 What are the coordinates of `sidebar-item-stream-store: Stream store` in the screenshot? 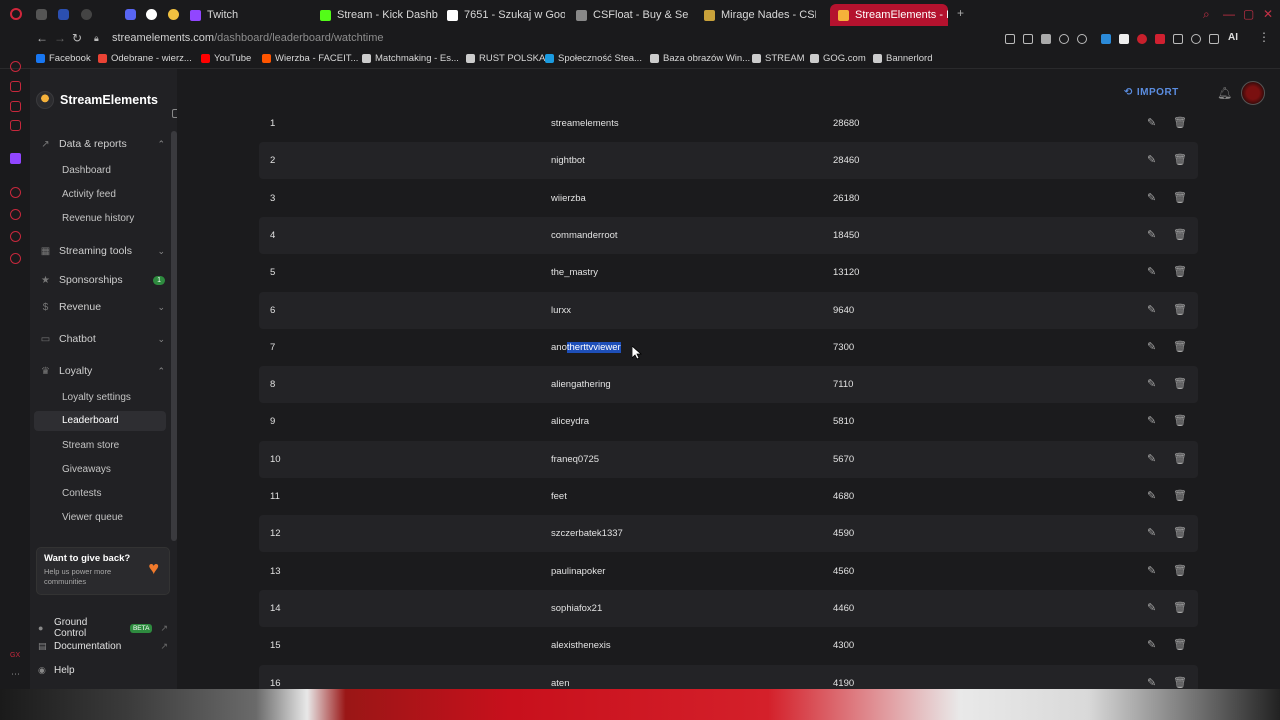 It's located at (90, 445).